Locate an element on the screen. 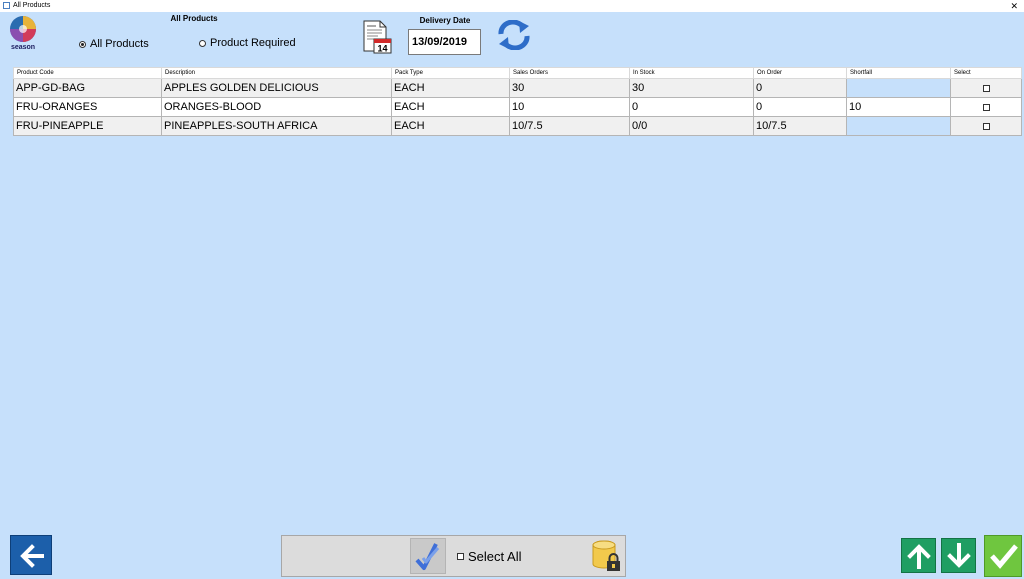 This screenshot has width=1024, height=579. season-logo: season is located at coordinates (23, 34).